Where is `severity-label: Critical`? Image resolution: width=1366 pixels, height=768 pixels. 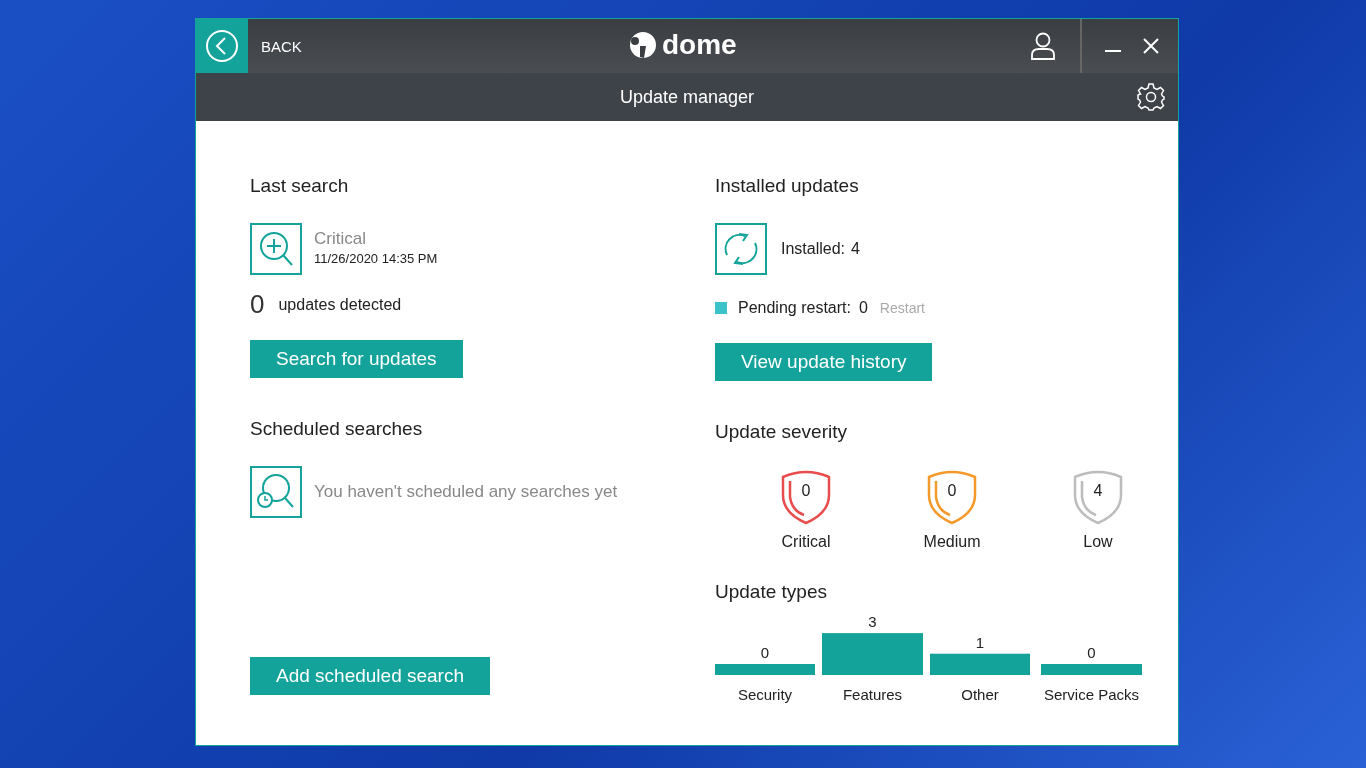
severity-label: Critical is located at coordinates (806, 542).